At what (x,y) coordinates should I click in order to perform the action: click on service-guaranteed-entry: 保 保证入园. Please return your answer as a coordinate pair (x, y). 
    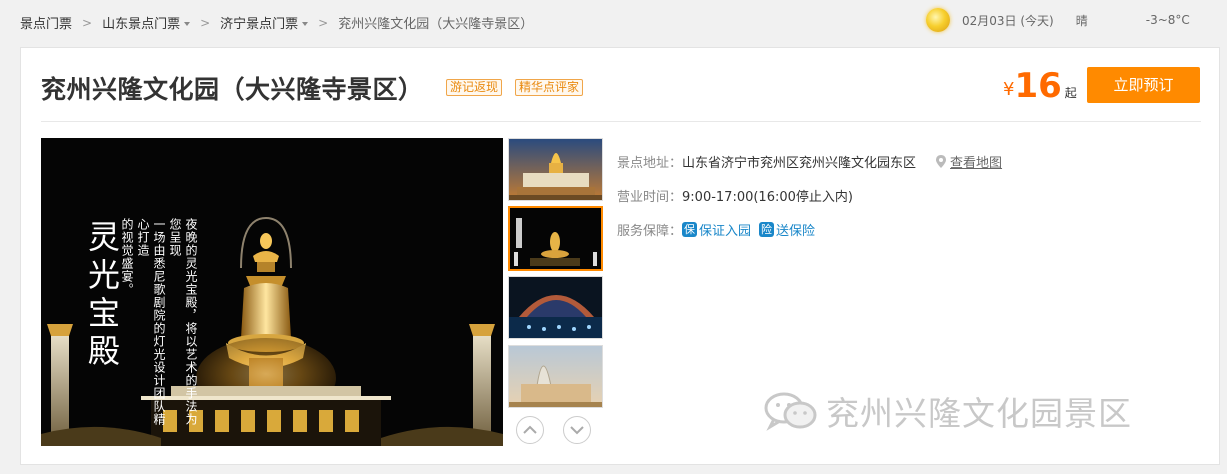
    Looking at the image, I should click on (716, 229).